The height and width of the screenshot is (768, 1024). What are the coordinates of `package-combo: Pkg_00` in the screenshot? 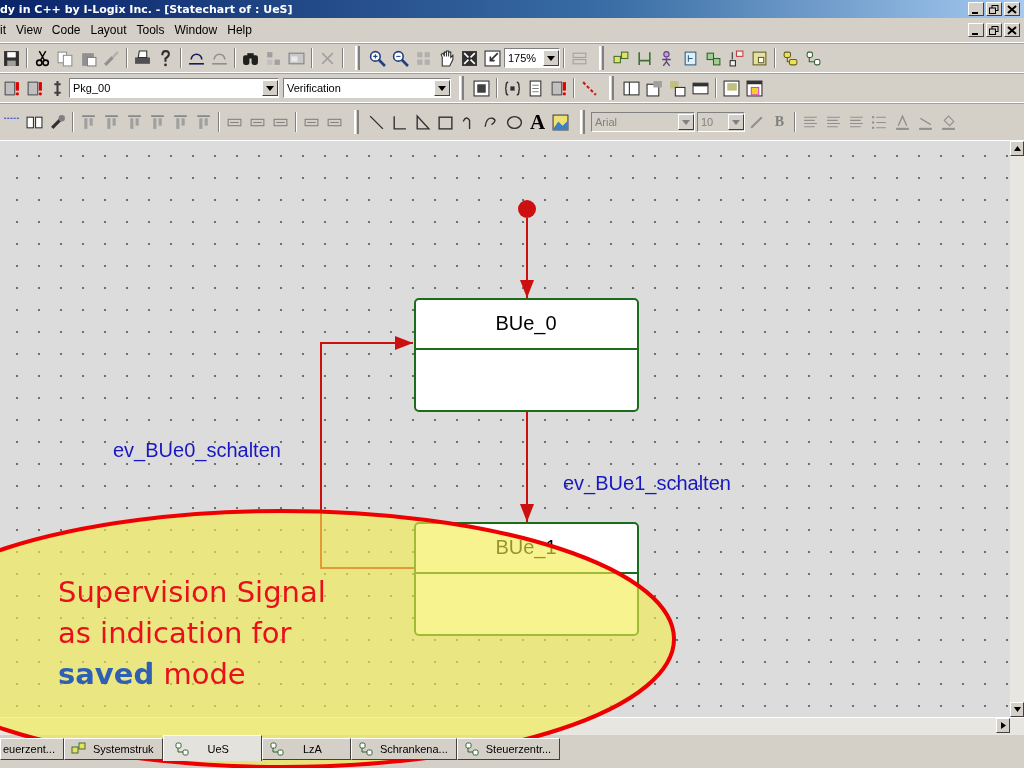 It's located at (174, 88).